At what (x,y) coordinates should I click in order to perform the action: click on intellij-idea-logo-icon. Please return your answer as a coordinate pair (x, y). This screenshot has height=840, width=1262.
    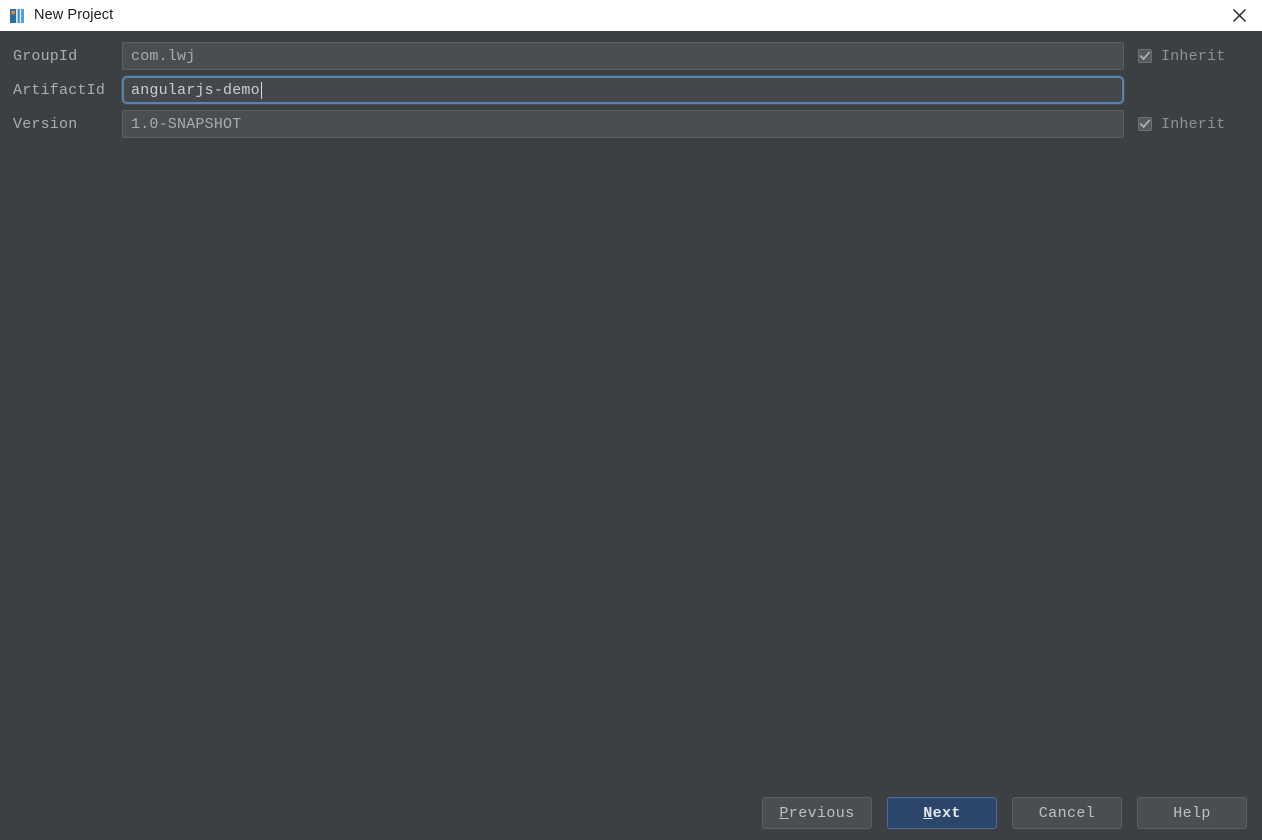
    Looking at the image, I should click on (17, 16).